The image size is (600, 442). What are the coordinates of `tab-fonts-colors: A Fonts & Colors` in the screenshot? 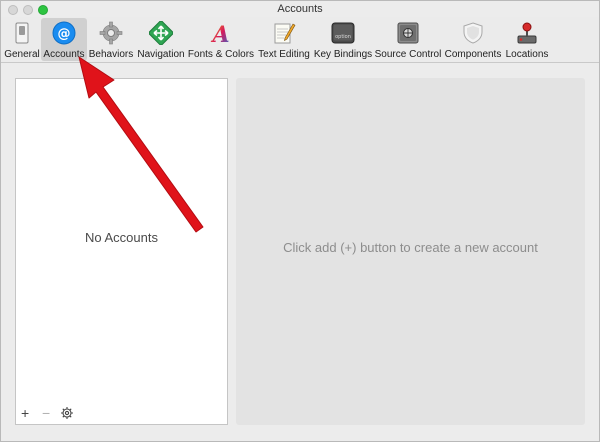 It's located at (221, 39).